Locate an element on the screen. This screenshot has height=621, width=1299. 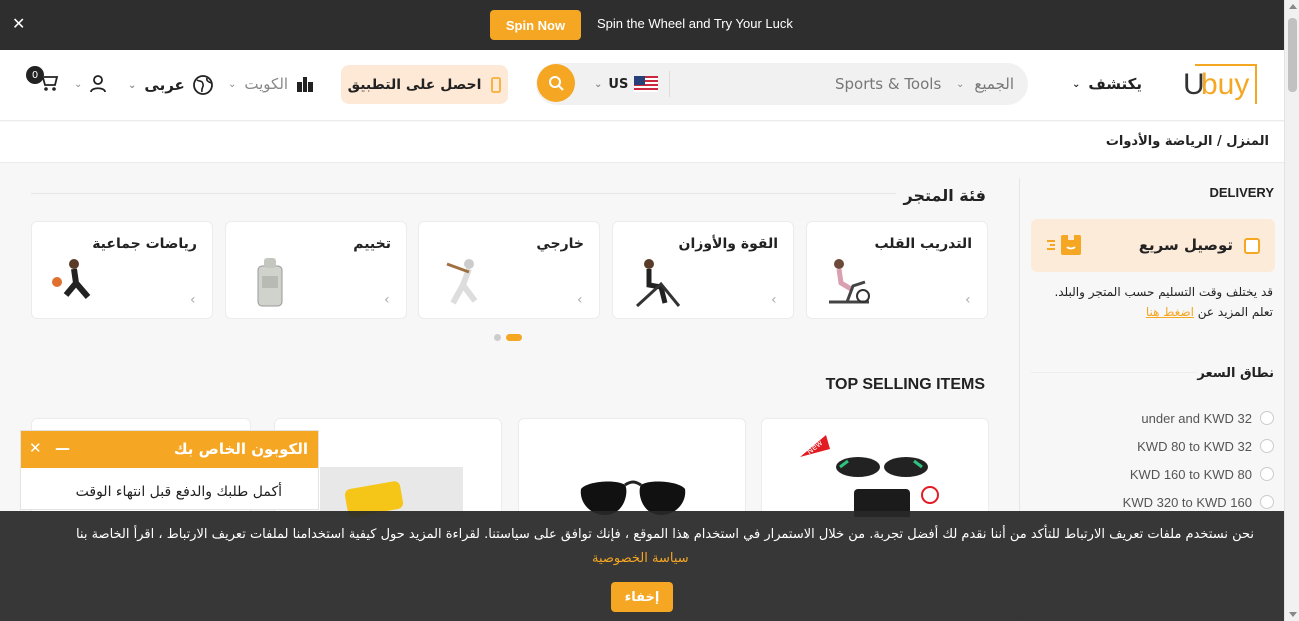
fast-delivery-label: توصيل سريع is located at coordinates (1185, 245).